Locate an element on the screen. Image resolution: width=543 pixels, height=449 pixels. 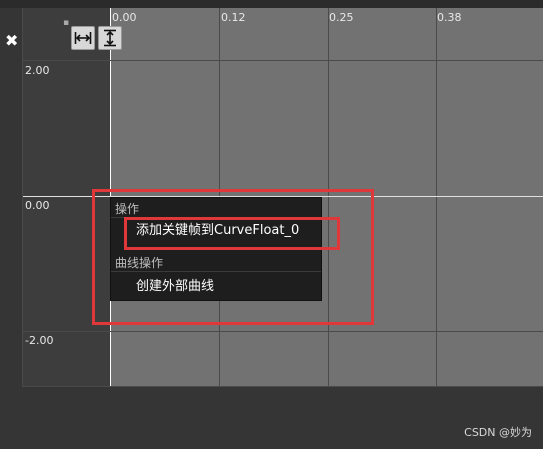
x-tick-label: 0.25 is located at coordinates (341, 17).